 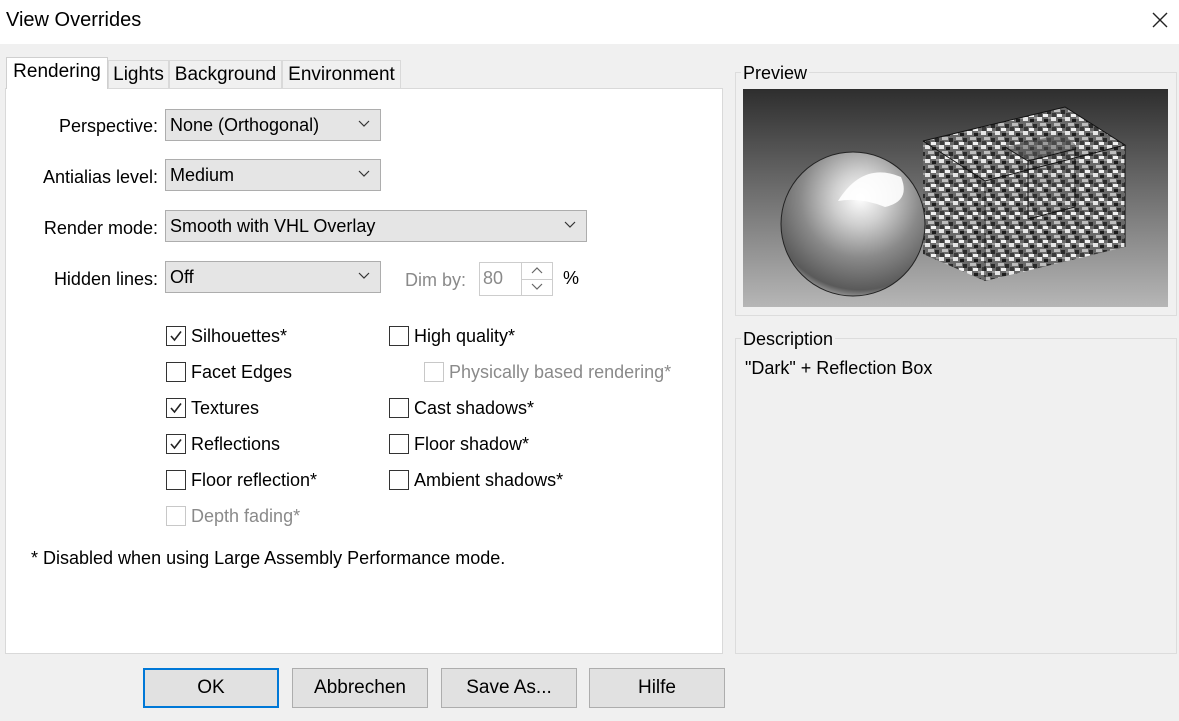 I want to click on depth-fading-checkbox, so click(x=176, y=516).